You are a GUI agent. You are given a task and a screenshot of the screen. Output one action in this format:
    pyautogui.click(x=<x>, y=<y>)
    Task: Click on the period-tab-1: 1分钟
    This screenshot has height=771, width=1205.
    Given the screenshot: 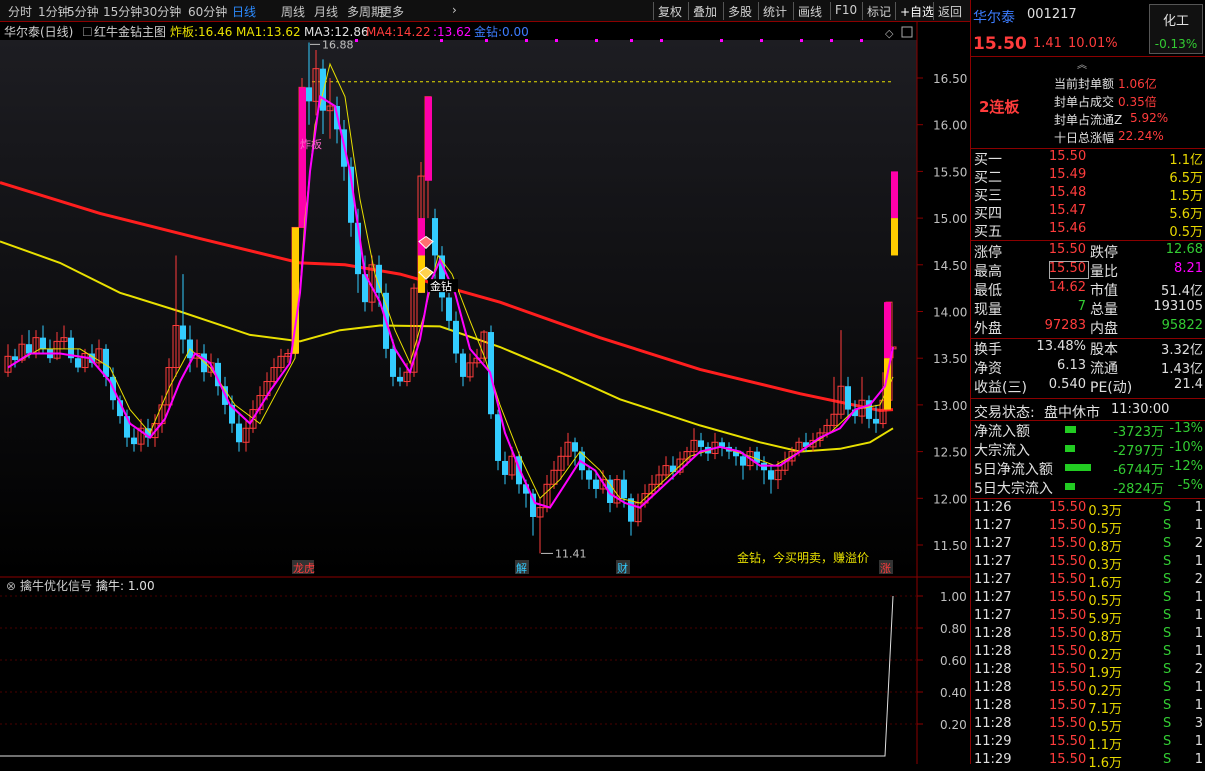 What is the action you would take?
    pyautogui.click(x=54, y=11)
    